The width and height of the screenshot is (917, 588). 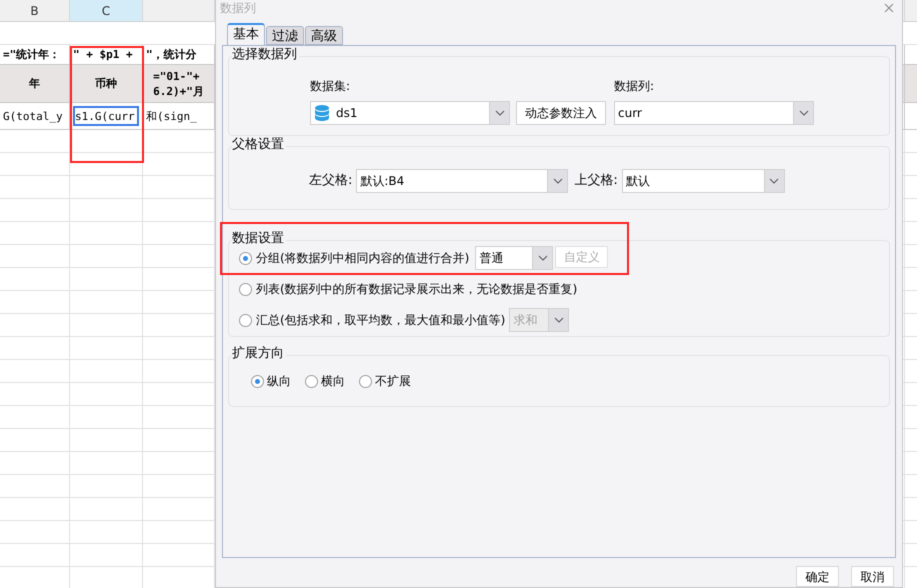 I want to click on select-value: ds1, so click(x=347, y=113).